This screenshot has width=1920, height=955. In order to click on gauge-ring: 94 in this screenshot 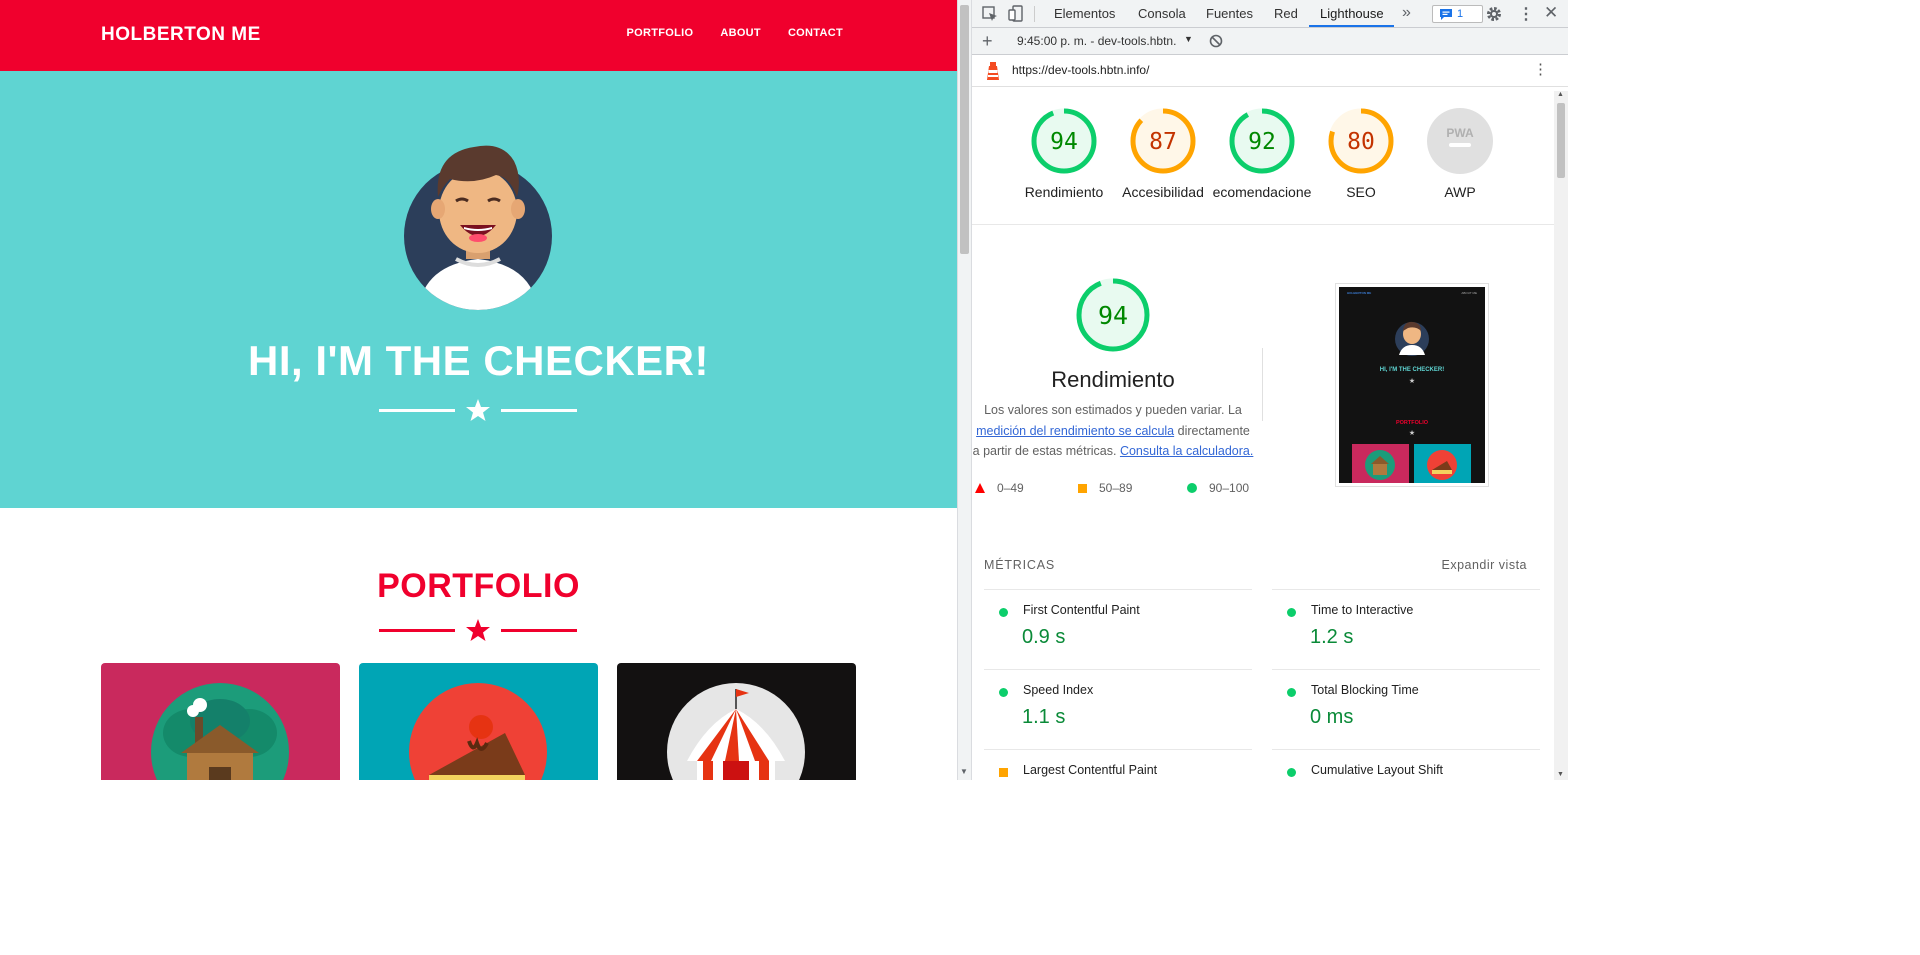, I will do `click(1064, 141)`.